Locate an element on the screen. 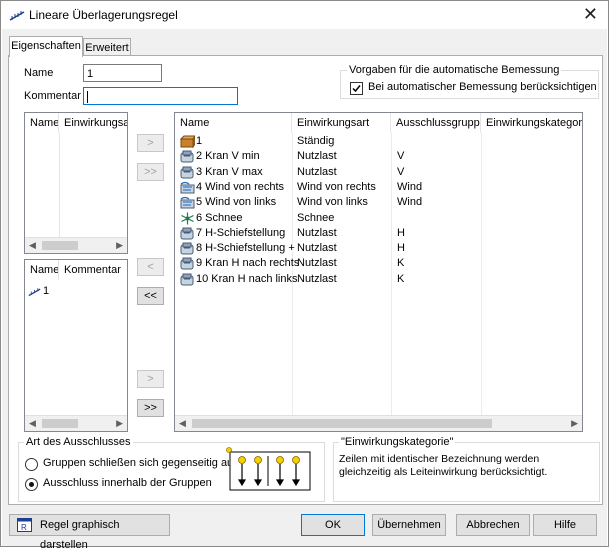 This screenshot has height=555, width=609. table-row: 10 Kran H nach links Nutzlast K is located at coordinates (378, 279).